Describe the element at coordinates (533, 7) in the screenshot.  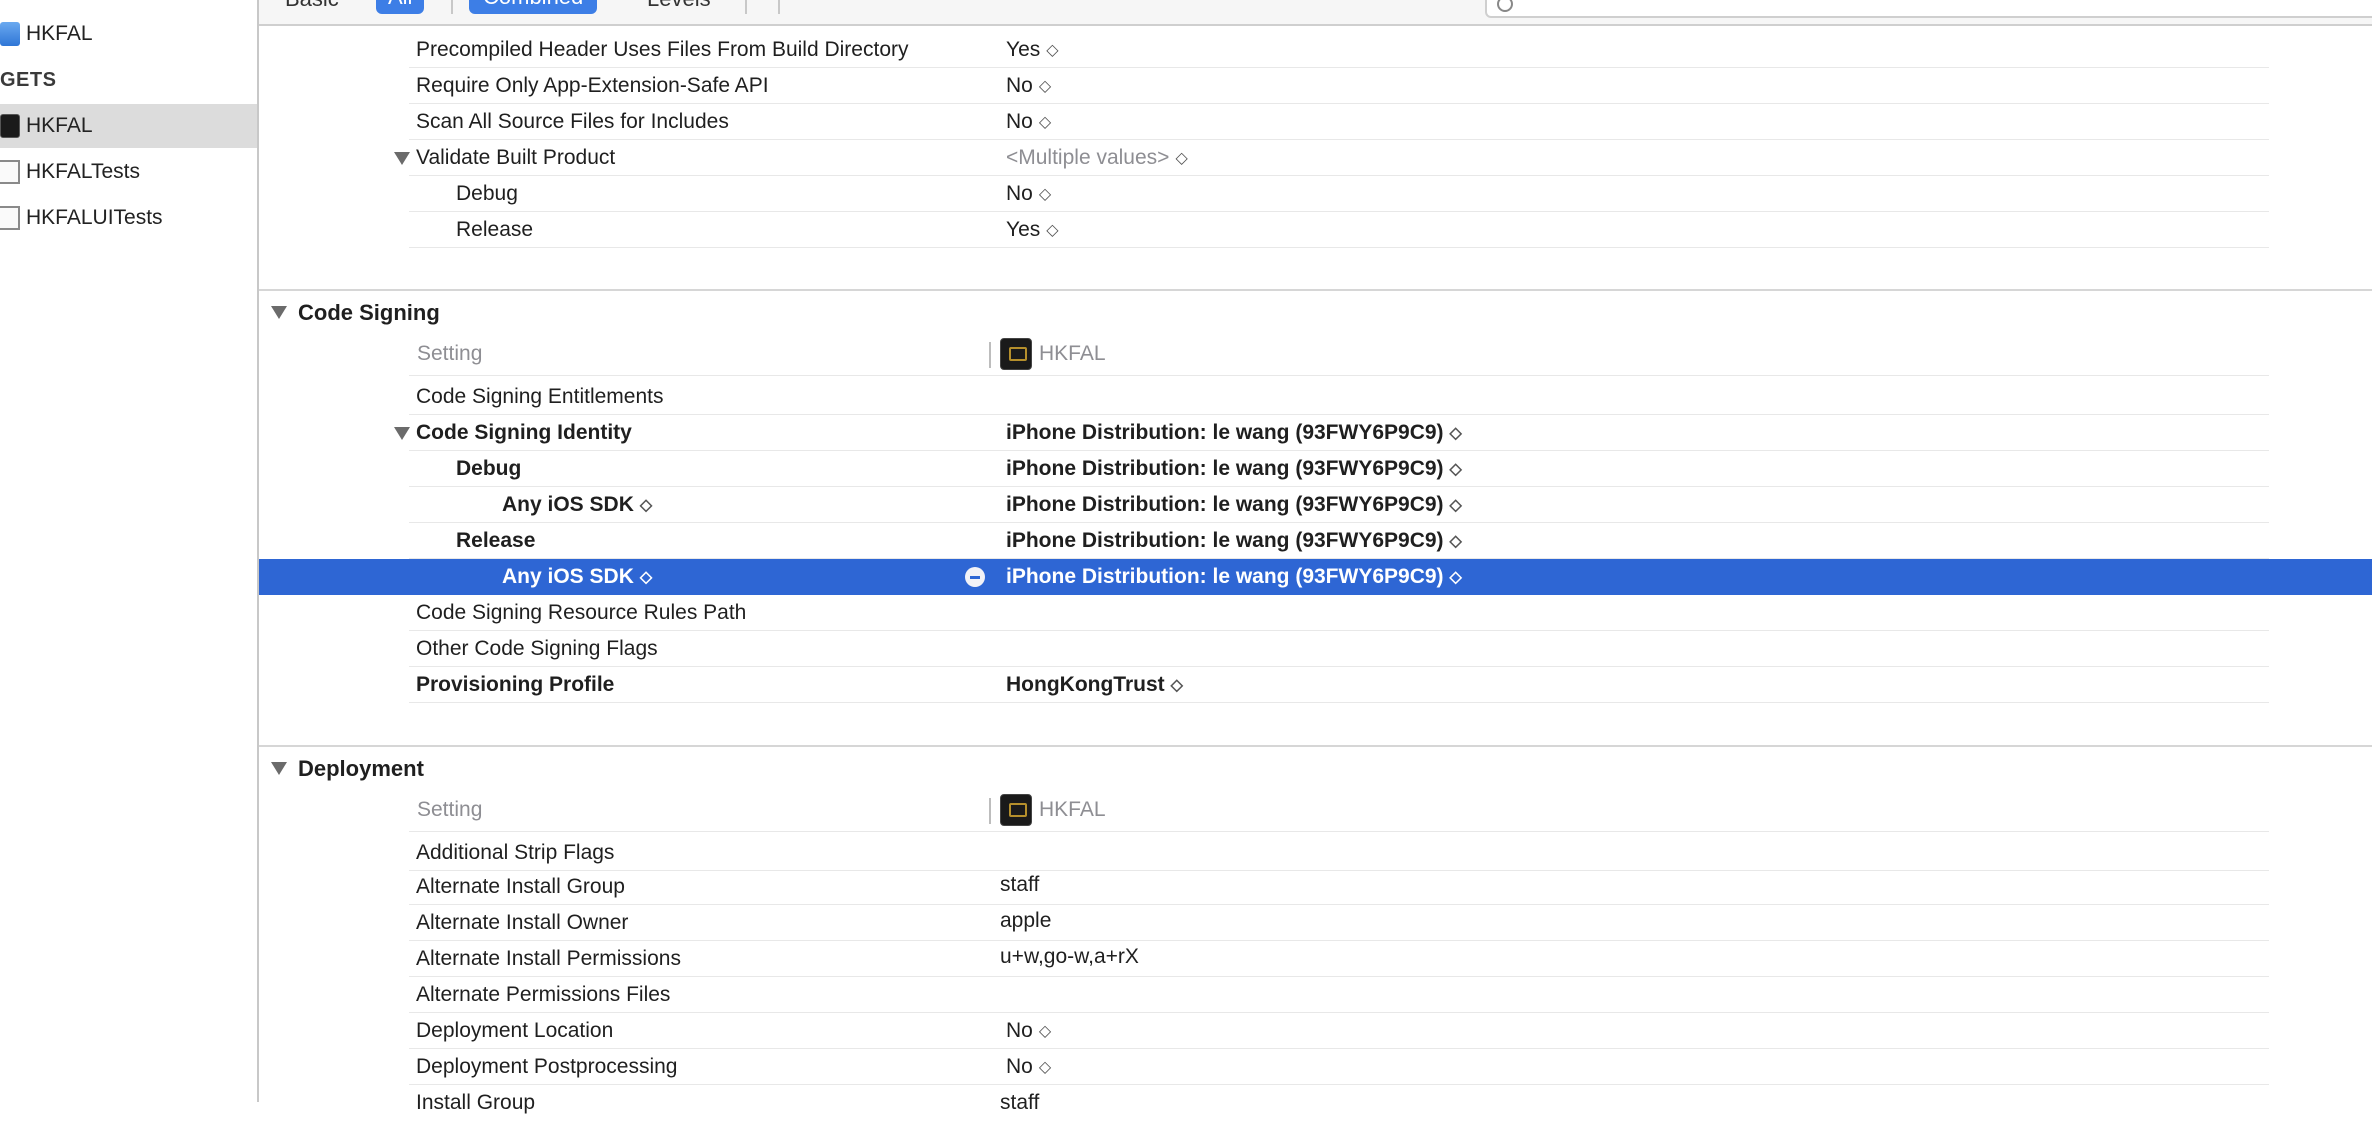
I see `combined-tab: Combined` at that location.